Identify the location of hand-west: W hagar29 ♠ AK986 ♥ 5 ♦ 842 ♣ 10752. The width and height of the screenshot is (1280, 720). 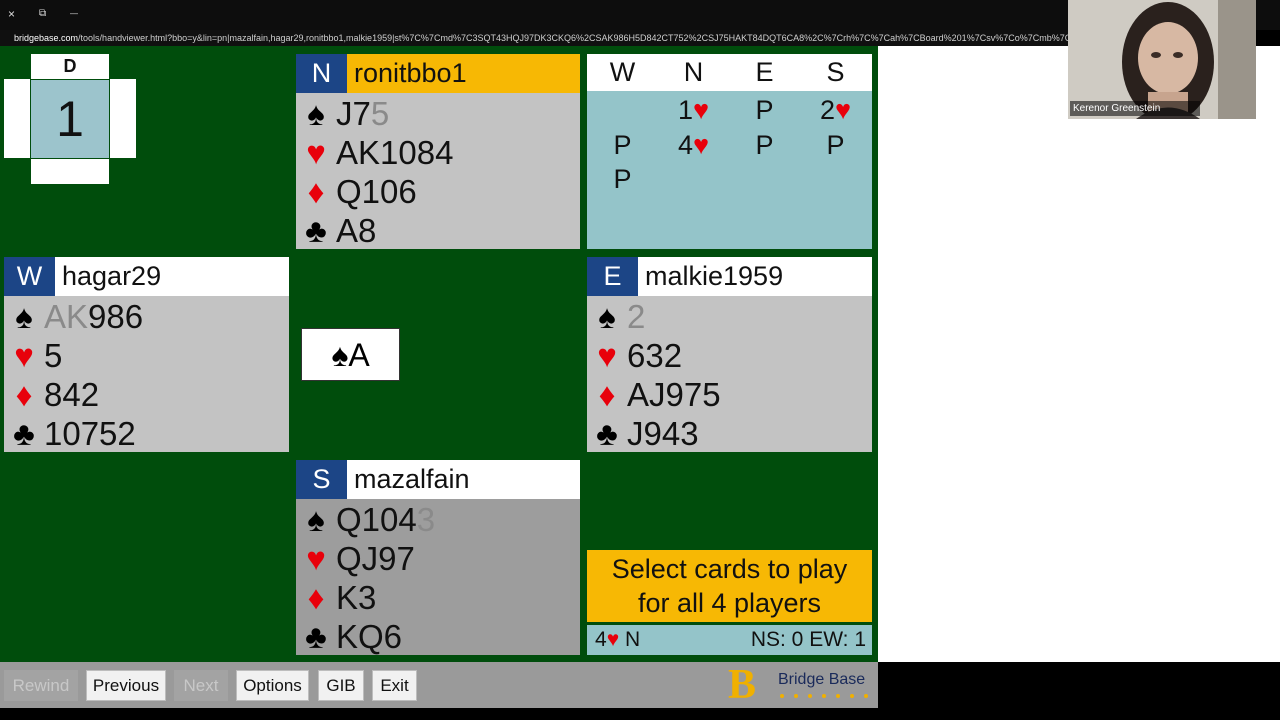
(146, 354).